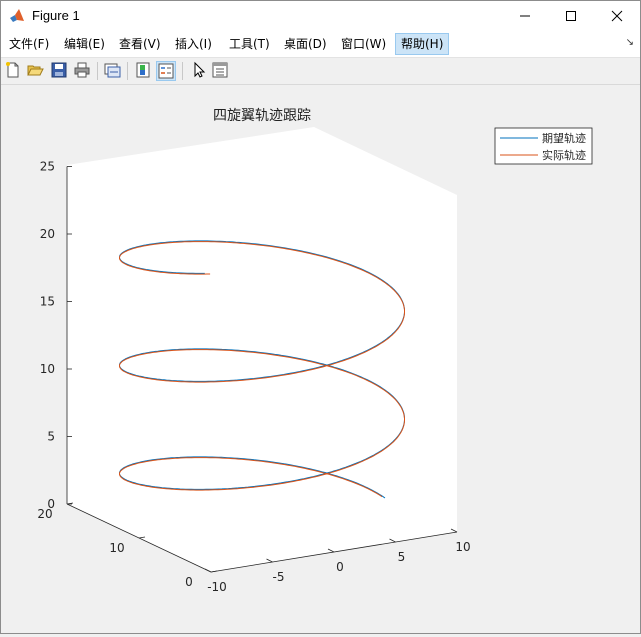  What do you see at coordinates (320, 16) in the screenshot?
I see `title-bar: Figure 1` at bounding box center [320, 16].